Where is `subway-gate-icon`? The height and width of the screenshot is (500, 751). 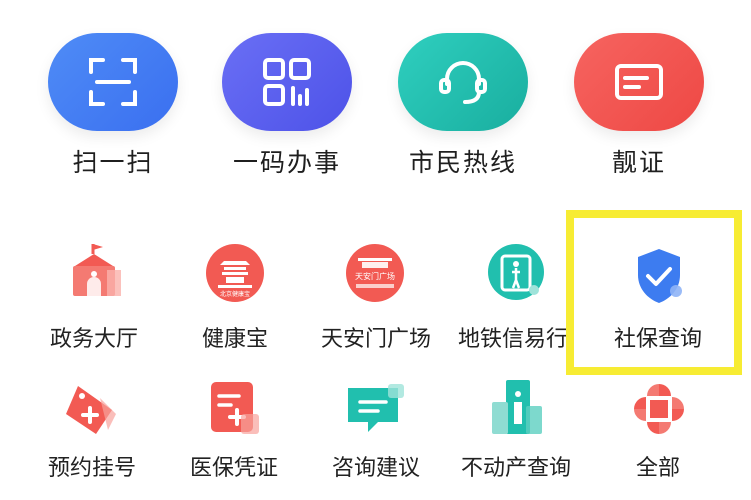 subway-gate-icon is located at coordinates (517, 273).